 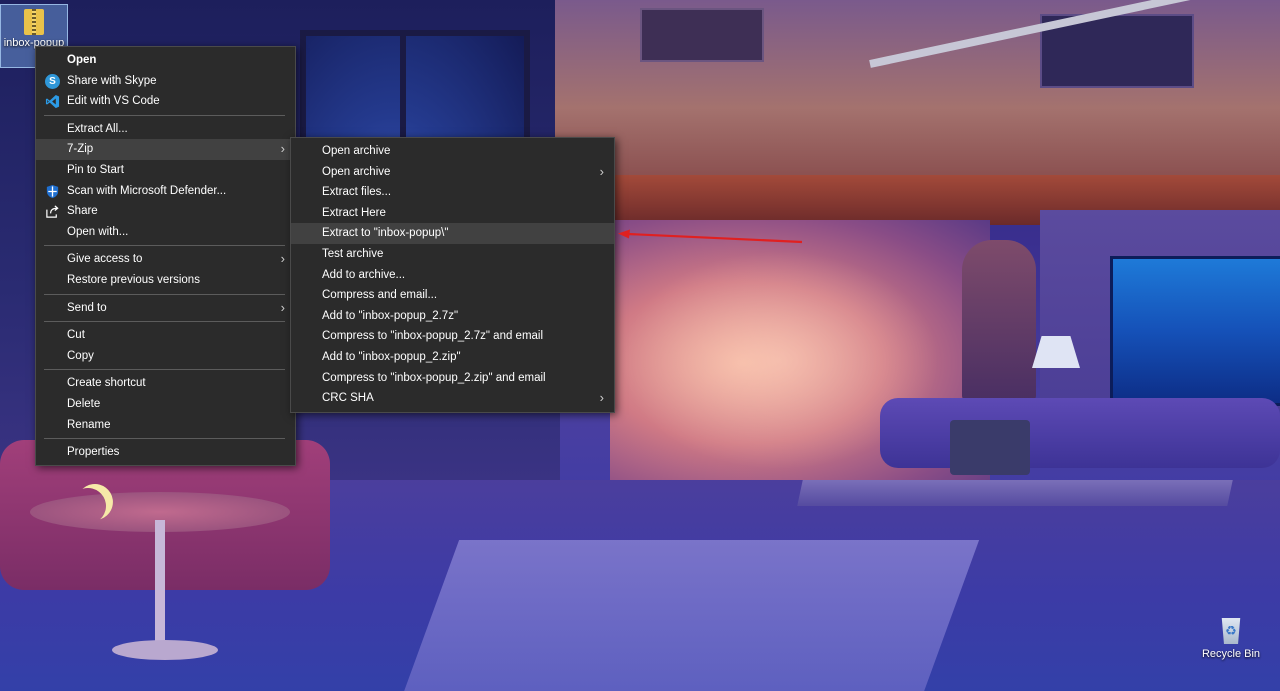 What do you see at coordinates (1231, 654) in the screenshot?
I see `recycle-bin-label: Recycle Bin` at bounding box center [1231, 654].